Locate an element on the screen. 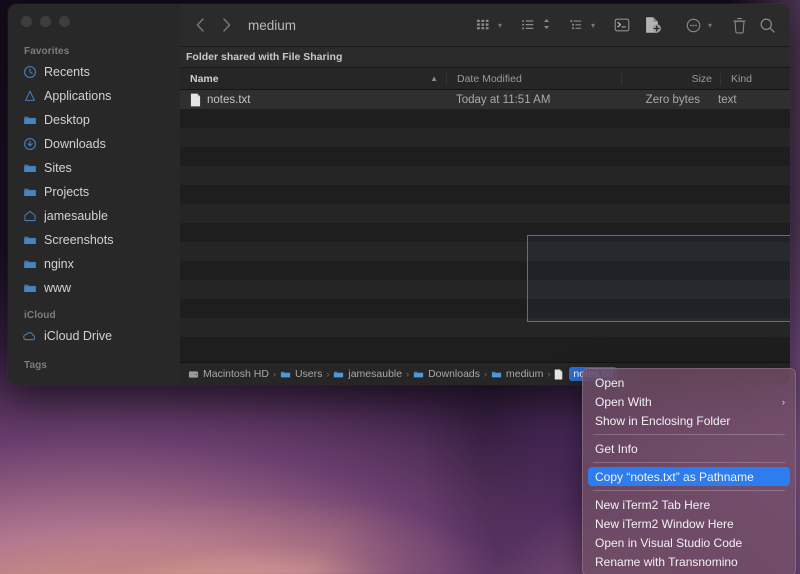 The height and width of the screenshot is (574, 800). file-name-cell: notes.txt is located at coordinates (313, 100).